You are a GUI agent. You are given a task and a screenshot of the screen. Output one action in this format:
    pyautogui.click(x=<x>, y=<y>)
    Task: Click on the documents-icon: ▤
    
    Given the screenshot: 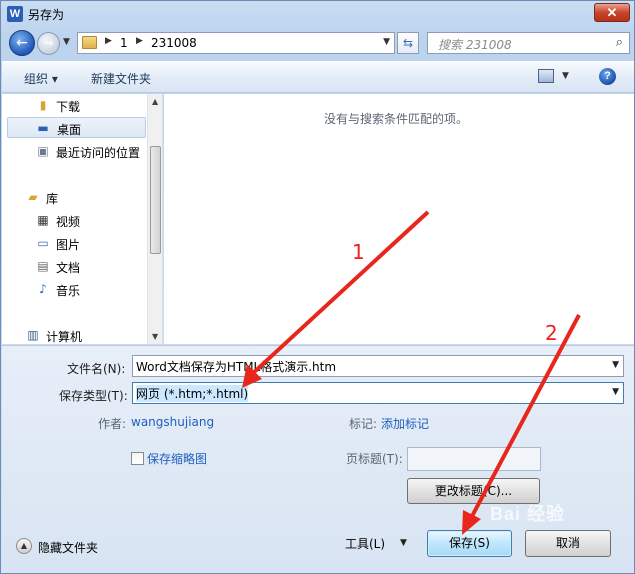 What is the action you would take?
    pyautogui.click(x=43, y=266)
    